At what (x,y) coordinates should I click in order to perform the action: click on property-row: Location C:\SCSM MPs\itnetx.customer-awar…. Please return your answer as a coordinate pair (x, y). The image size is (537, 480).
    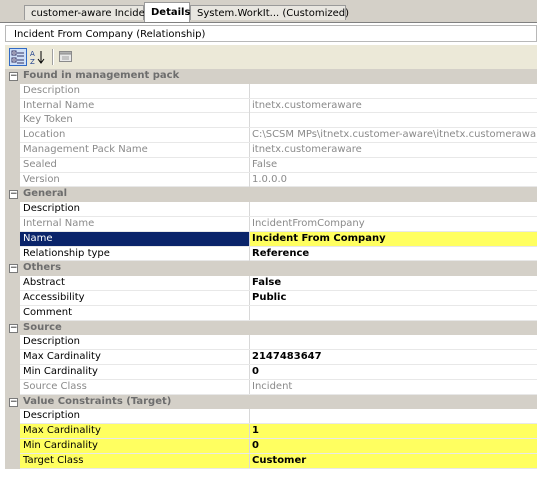
    Looking at the image, I should click on (271, 136).